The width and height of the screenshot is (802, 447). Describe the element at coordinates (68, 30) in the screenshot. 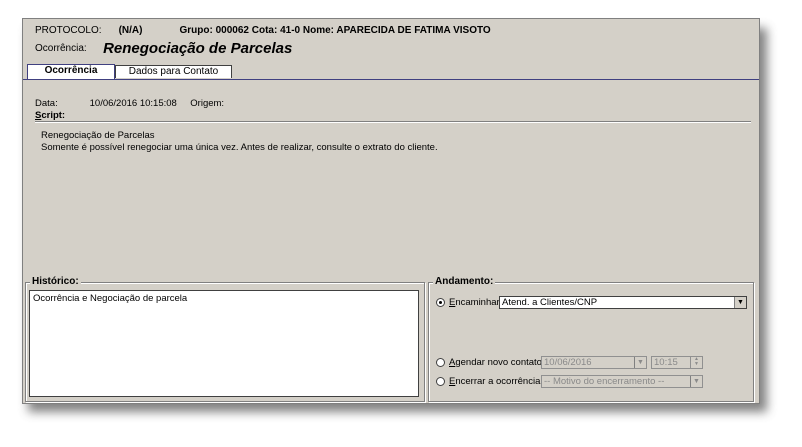

I see `protocolo-label: PROTOCOLO:` at that location.